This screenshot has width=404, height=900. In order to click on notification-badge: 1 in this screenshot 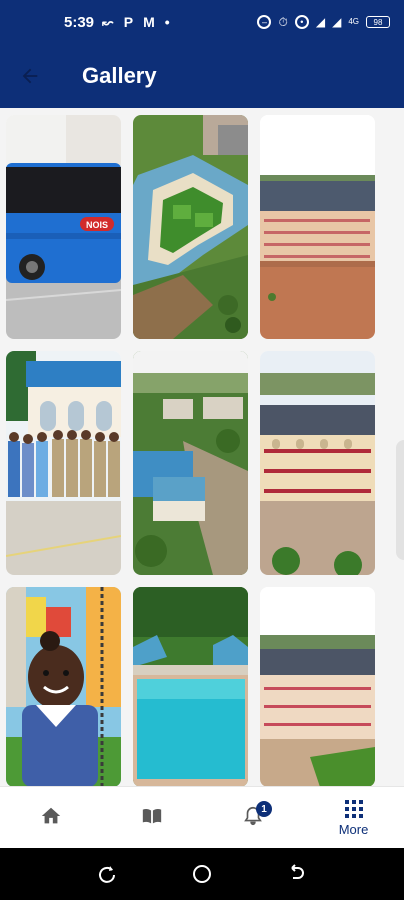, I will do `click(264, 809)`.